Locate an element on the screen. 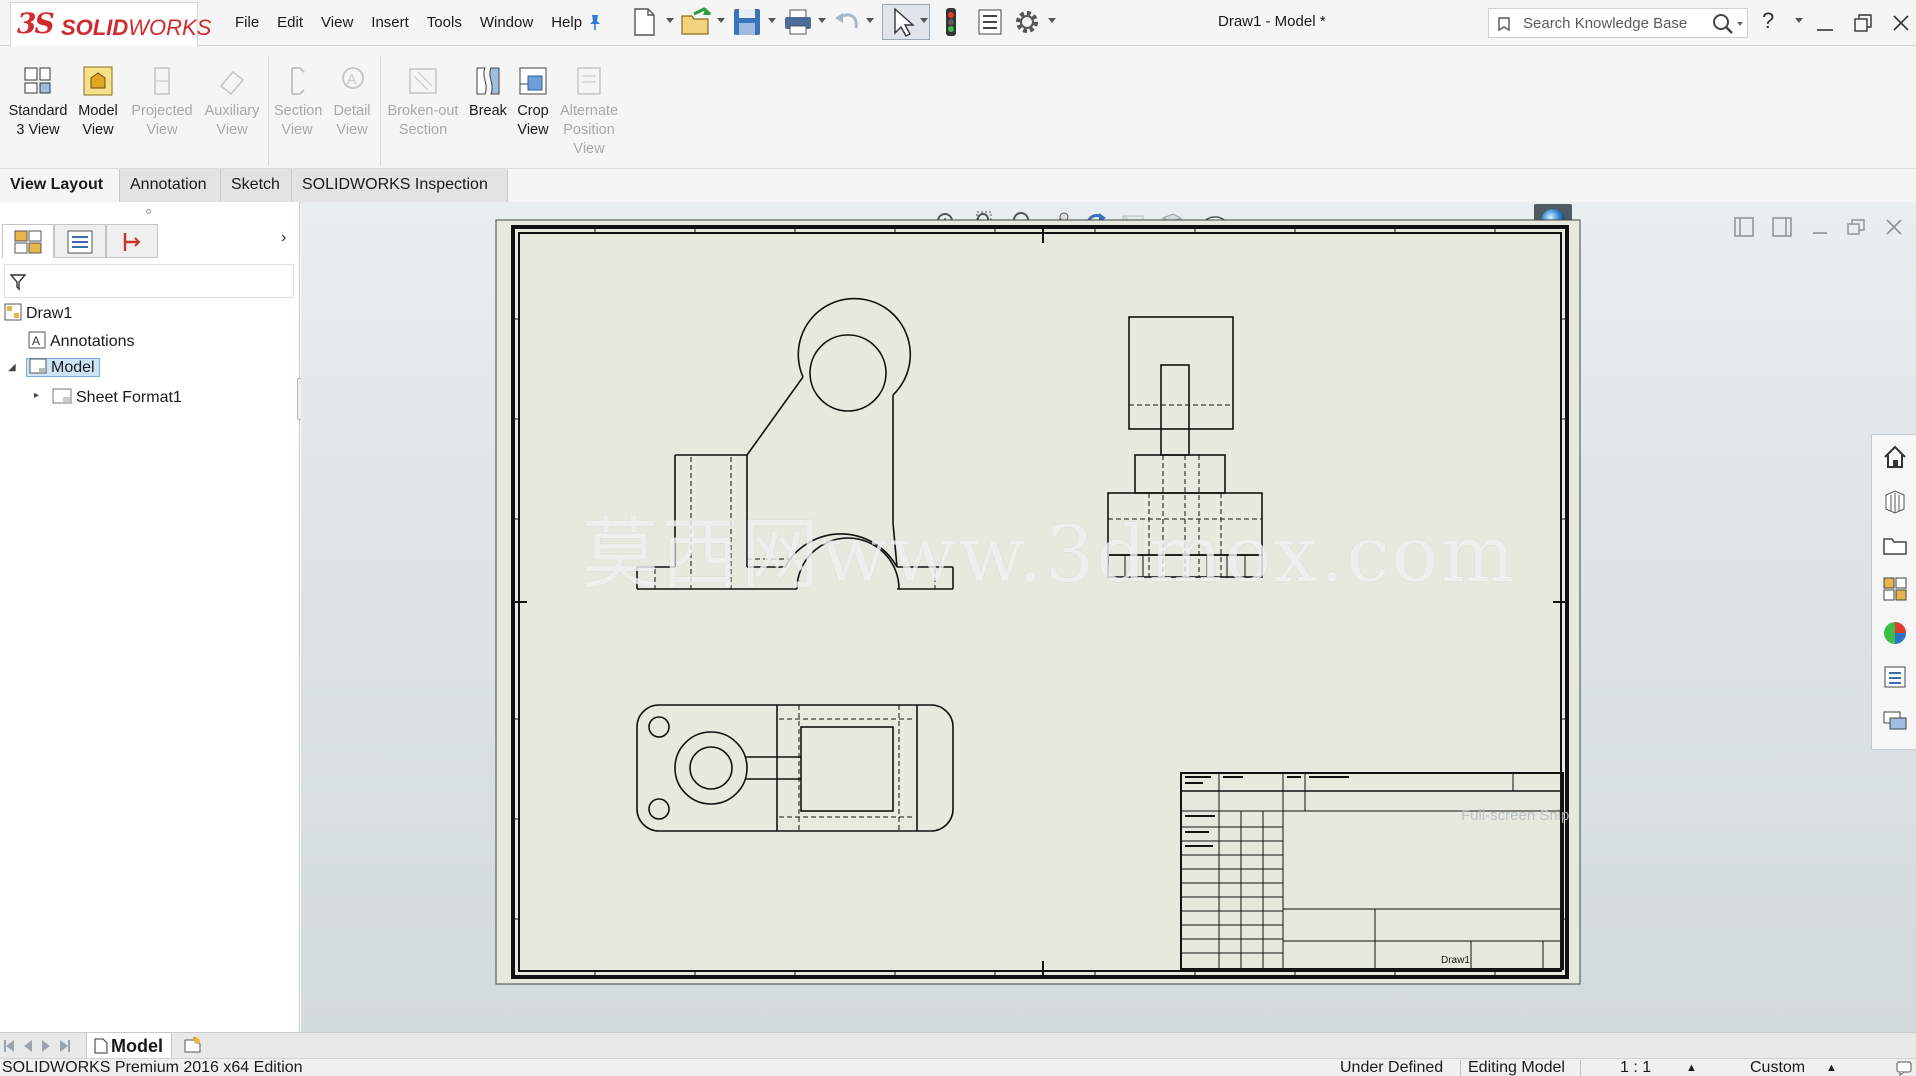  section-view-icon is located at coordinates (298, 81).